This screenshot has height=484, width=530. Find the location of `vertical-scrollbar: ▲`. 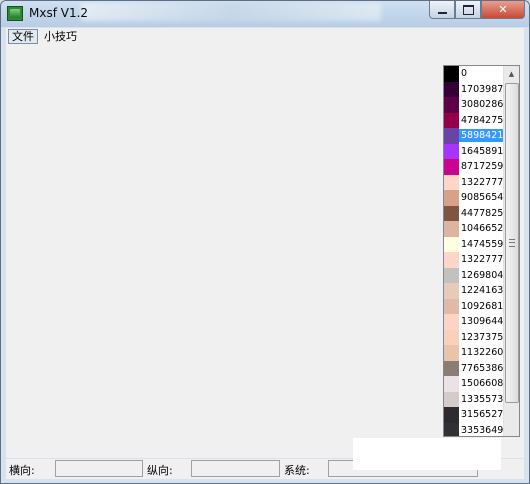

vertical-scrollbar: ▲ is located at coordinates (511, 251).